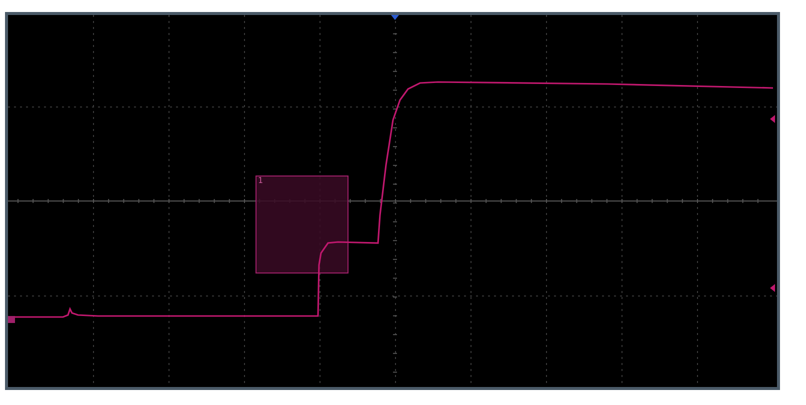 This screenshot has width=806, height=405. I want to click on zone-box, so click(302, 225).